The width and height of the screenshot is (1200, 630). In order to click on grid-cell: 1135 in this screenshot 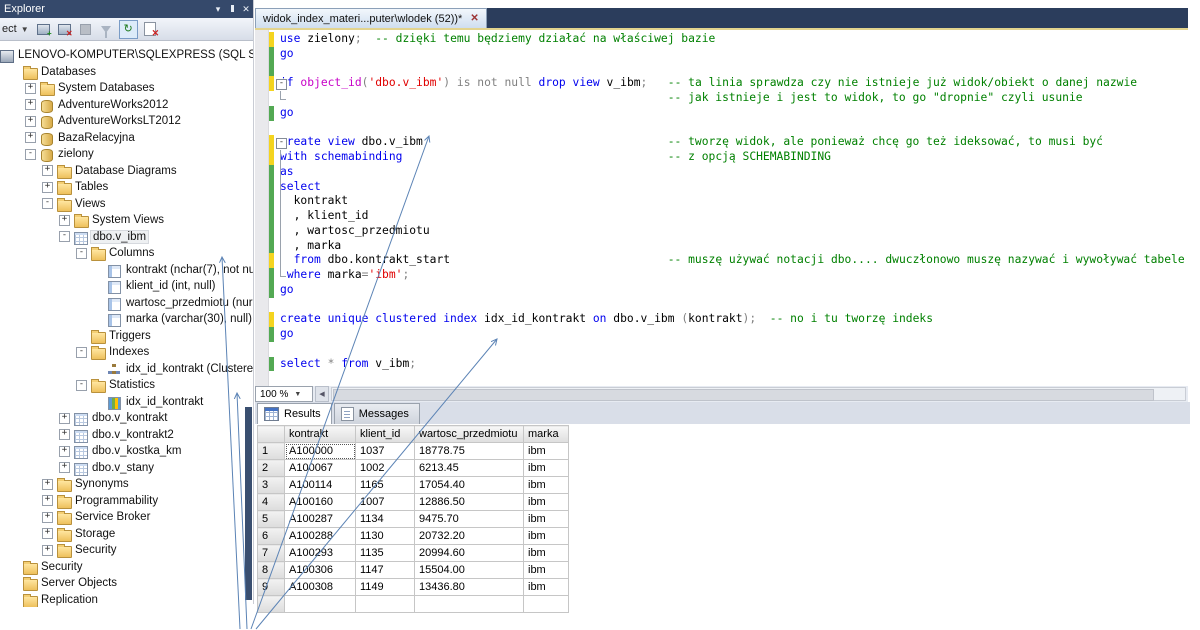, I will do `click(385, 553)`.